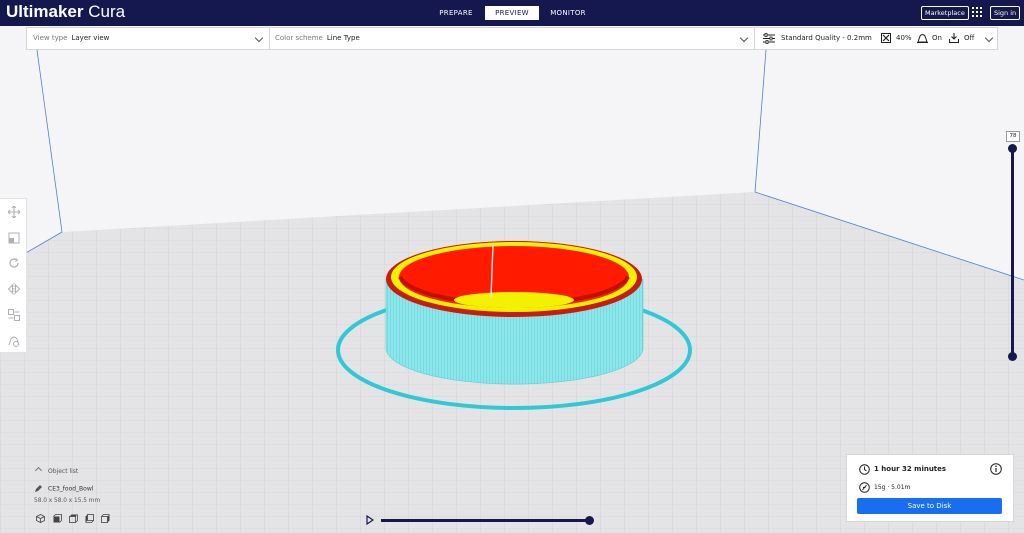 The width and height of the screenshot is (1024, 533). What do you see at coordinates (876, 38) in the screenshot?
I see `print-settings-button: Standard Quality - 0.2mm 40% On Off` at bounding box center [876, 38].